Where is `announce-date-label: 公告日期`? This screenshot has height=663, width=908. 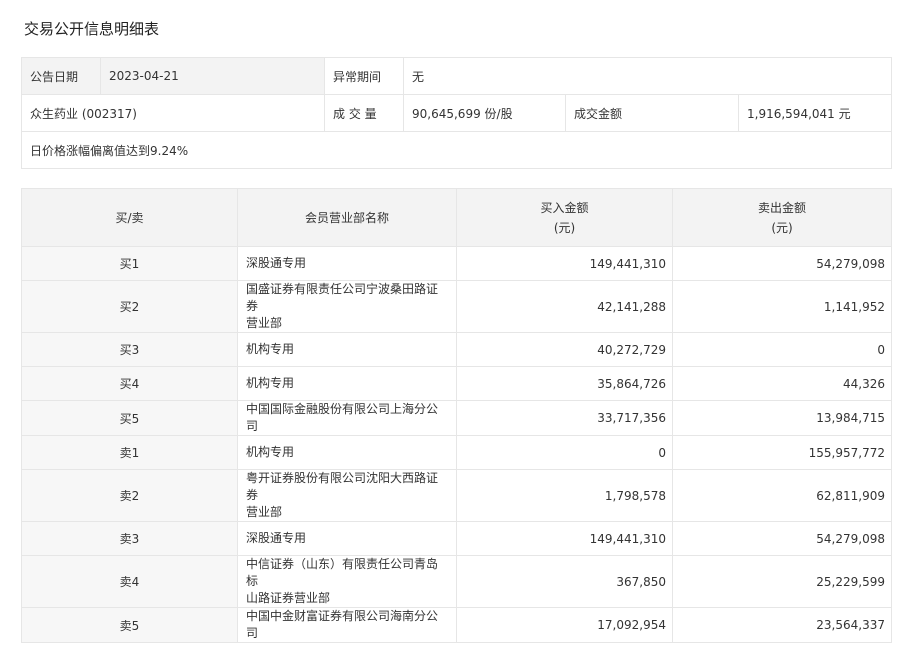 announce-date-label: 公告日期 is located at coordinates (61, 76).